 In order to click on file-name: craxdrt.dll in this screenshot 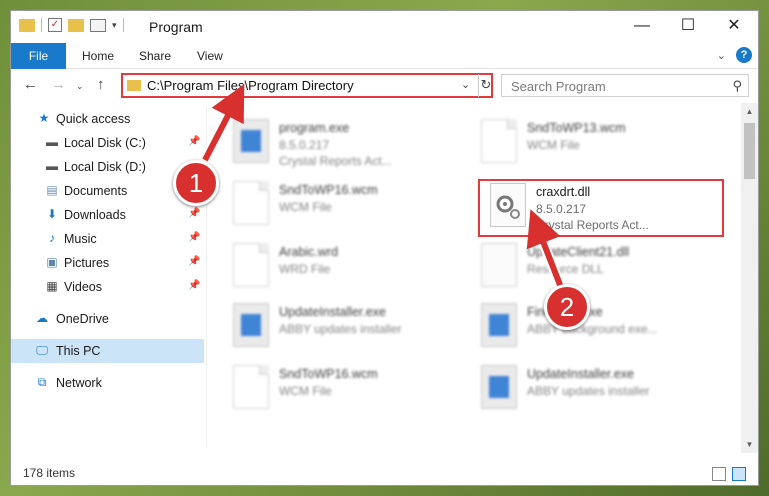, I will do `click(563, 192)`.